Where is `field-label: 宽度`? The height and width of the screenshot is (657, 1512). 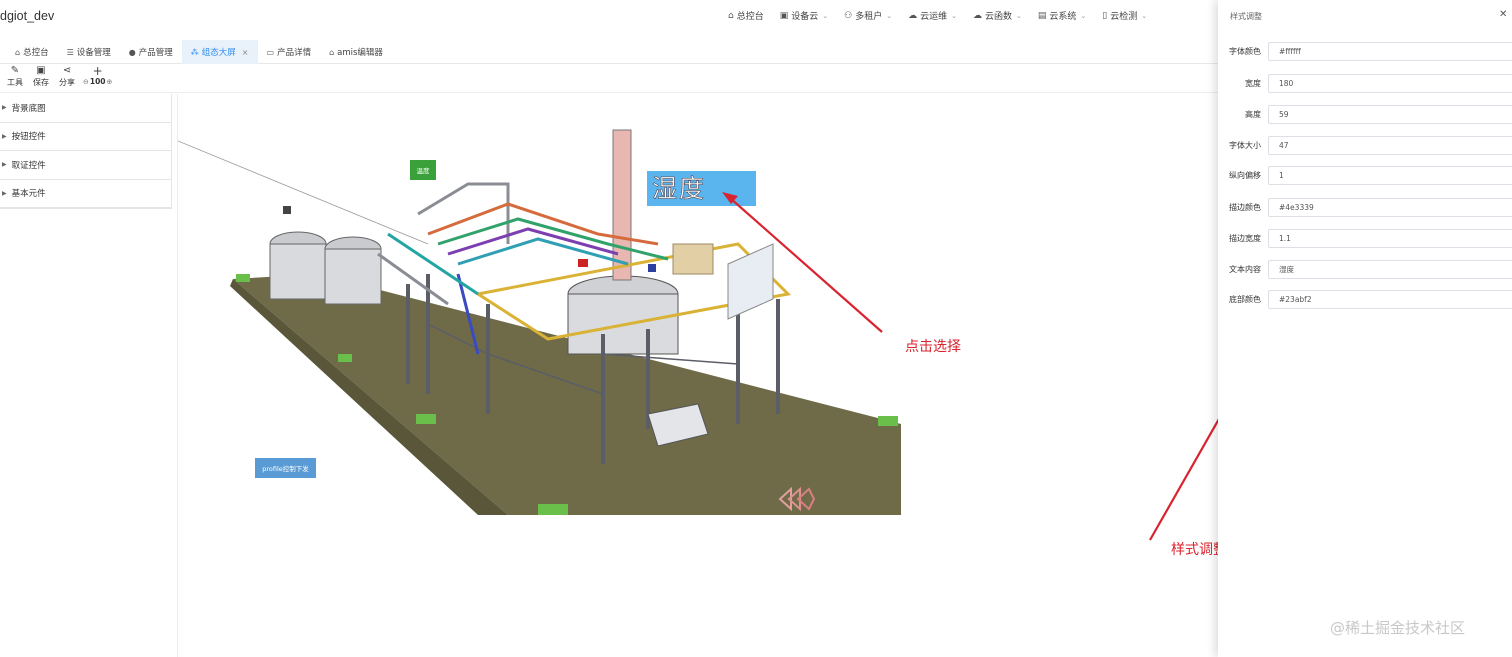 field-label: 宽度 is located at coordinates (1253, 83).